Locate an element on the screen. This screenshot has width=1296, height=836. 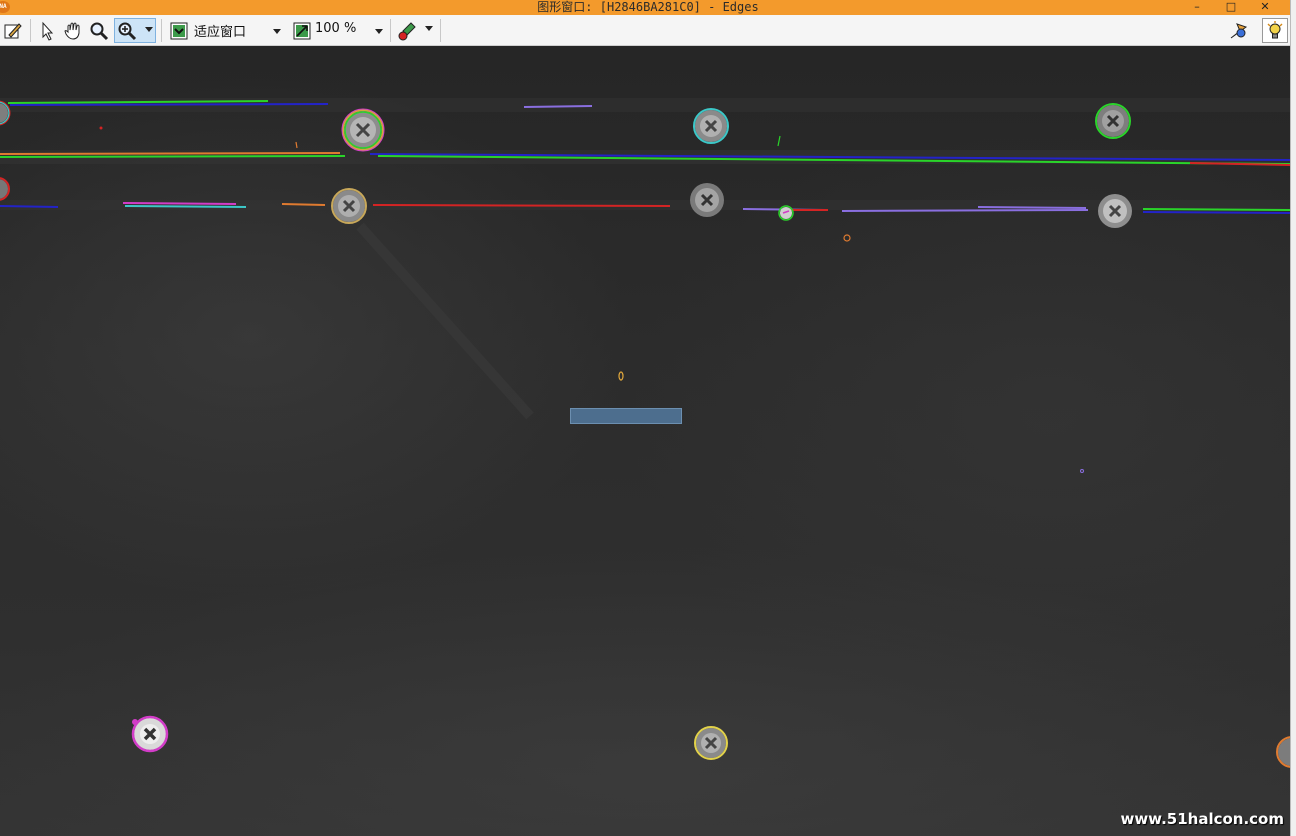
lightbulb-button is located at coordinates (1275, 30).